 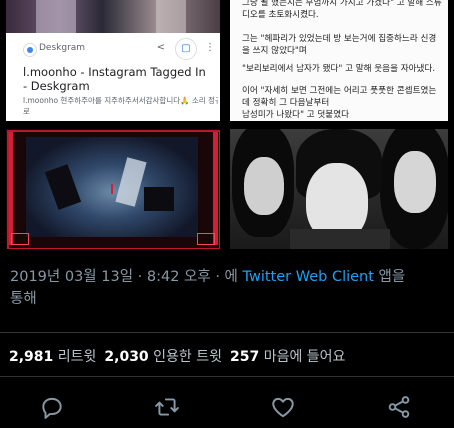 What do you see at coordinates (26, 111) in the screenshot?
I see `result-snippet-continued: 로` at bounding box center [26, 111].